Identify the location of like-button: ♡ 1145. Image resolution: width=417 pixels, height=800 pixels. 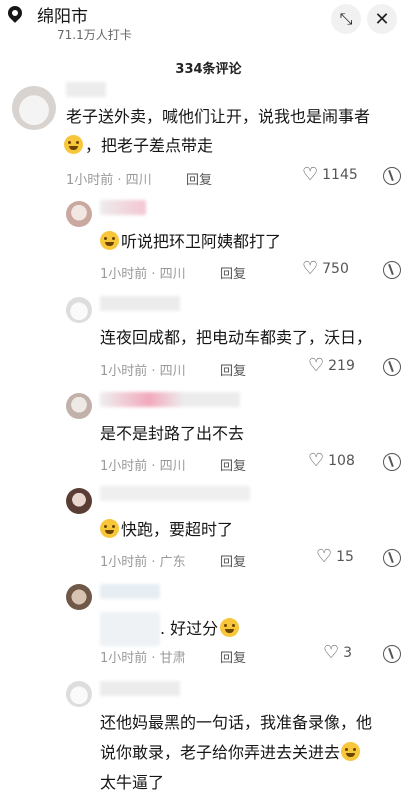
(330, 175).